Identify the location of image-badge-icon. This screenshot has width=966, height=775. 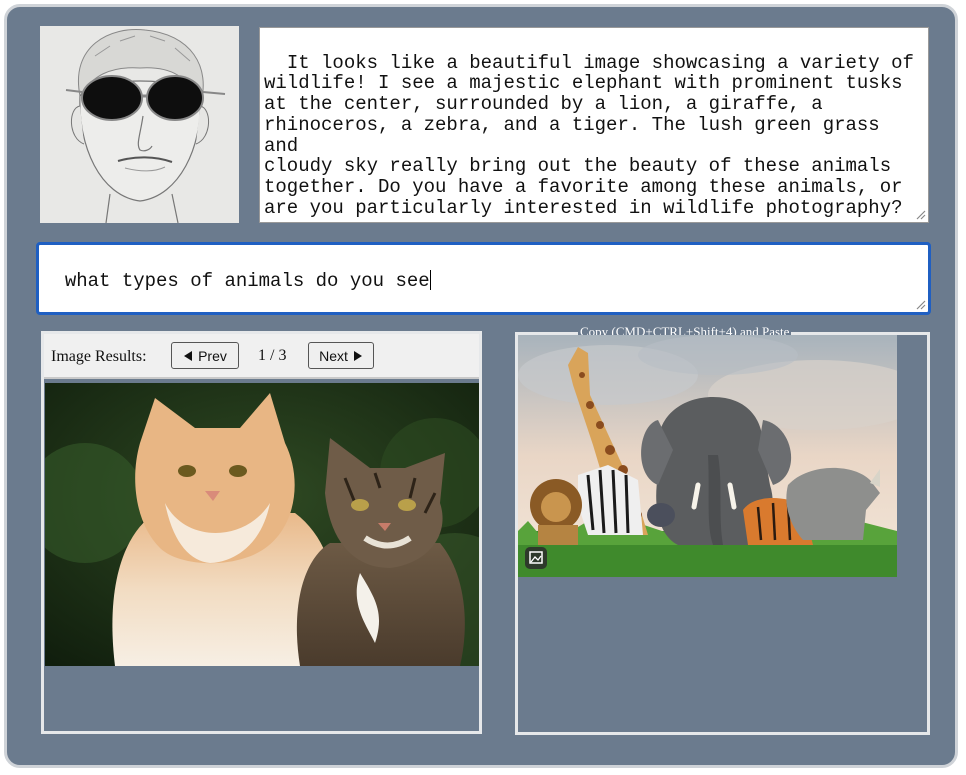
(536, 558).